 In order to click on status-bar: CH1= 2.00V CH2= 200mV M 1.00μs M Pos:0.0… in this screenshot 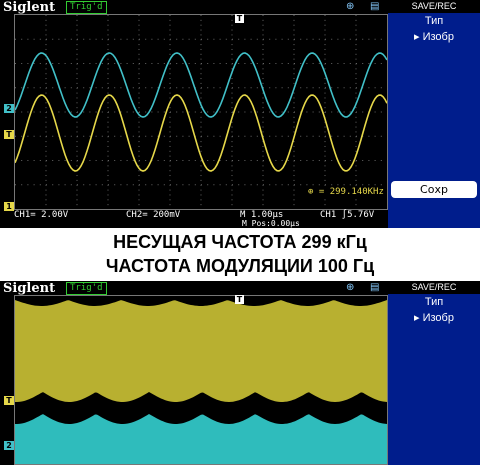, I will do `click(194, 219)`.